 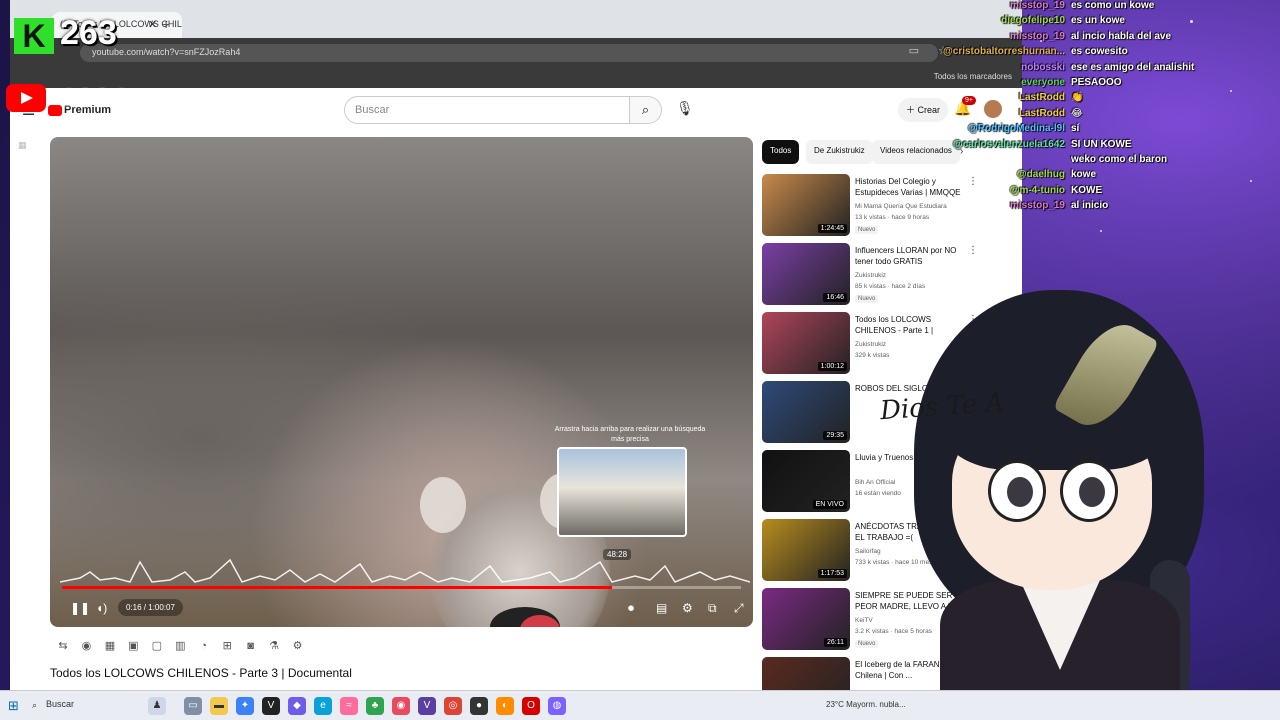 What do you see at coordinates (835, 642) in the screenshot?
I see `video-duration: 26:11` at bounding box center [835, 642].